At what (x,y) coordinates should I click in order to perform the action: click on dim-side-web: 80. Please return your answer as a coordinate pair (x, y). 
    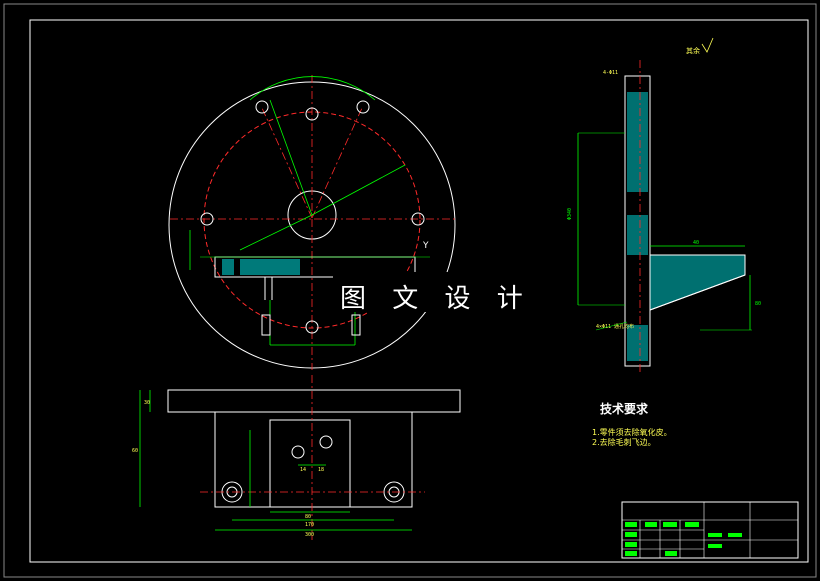
    Looking at the image, I should click on (758, 304).